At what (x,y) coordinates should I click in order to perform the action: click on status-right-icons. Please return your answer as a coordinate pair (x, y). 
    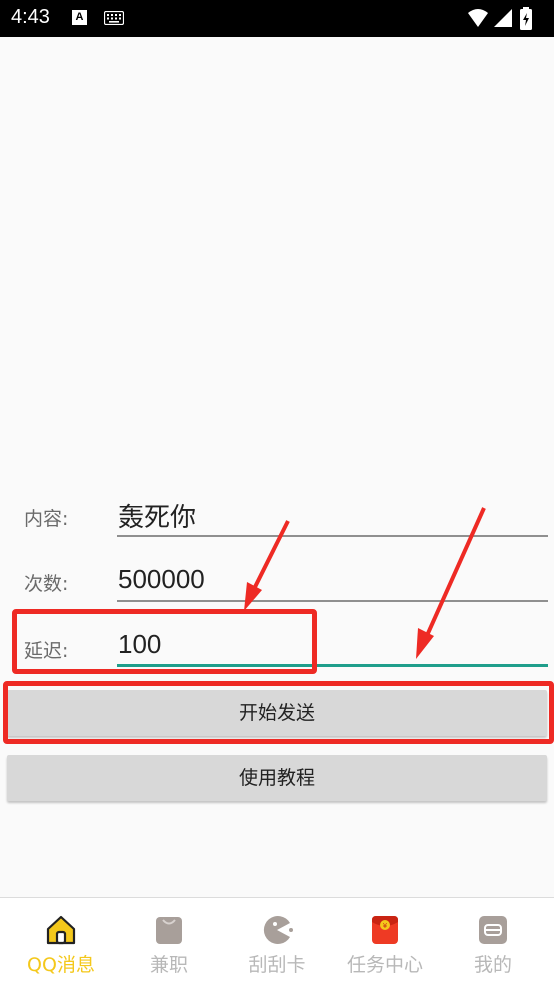
    Looking at the image, I should click on (500, 18).